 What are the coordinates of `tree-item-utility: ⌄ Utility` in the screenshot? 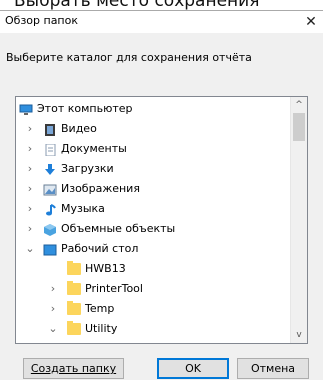 It's located at (154, 329).